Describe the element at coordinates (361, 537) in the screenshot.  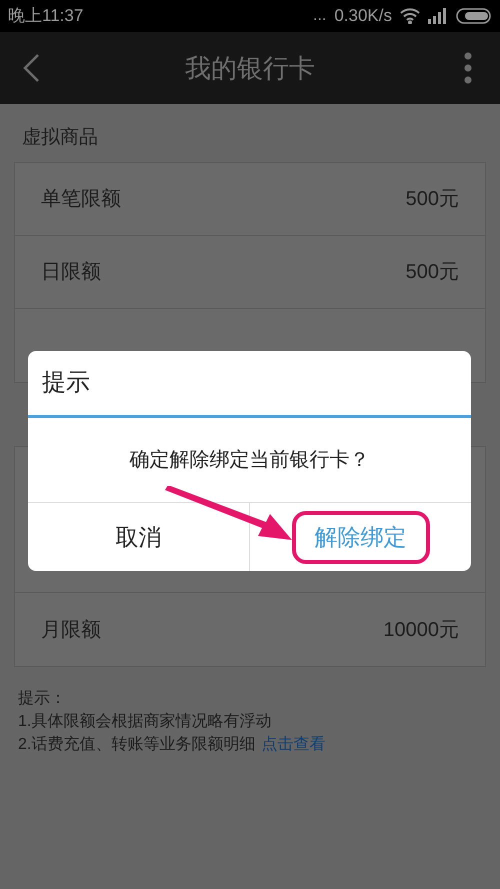
I see `unbind-button: 解除绑定` at that location.